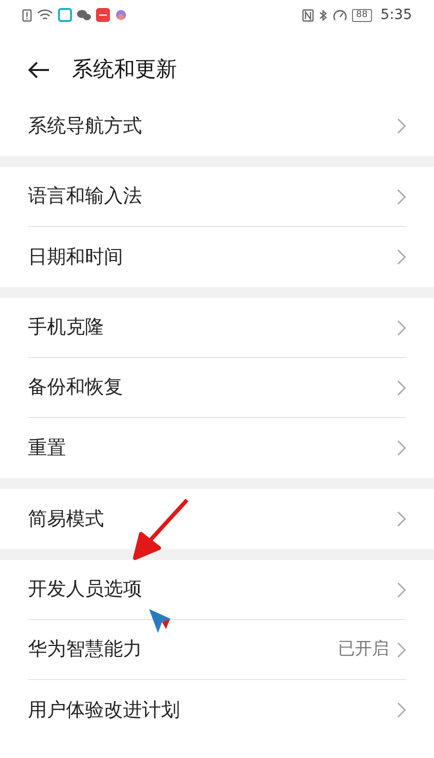  I want to click on status-time: 5:35, so click(396, 15).